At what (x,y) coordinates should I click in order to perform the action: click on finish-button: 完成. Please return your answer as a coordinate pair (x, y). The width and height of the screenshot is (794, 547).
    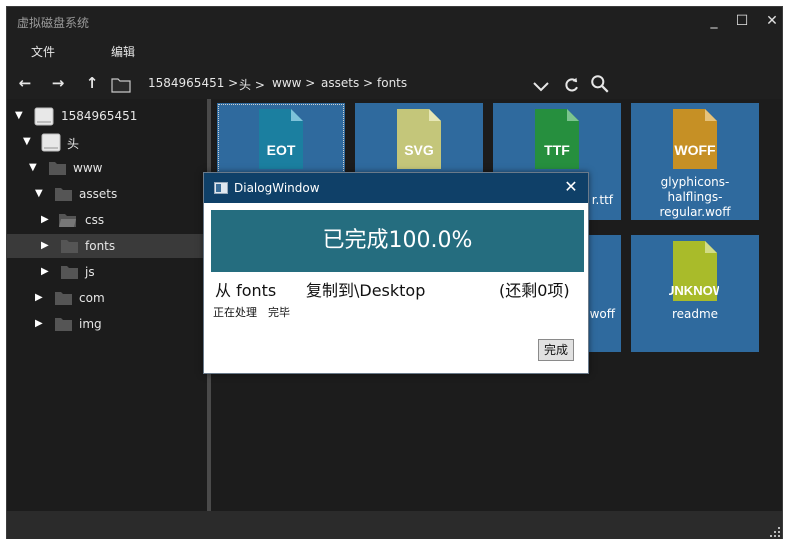
    Looking at the image, I should click on (556, 350).